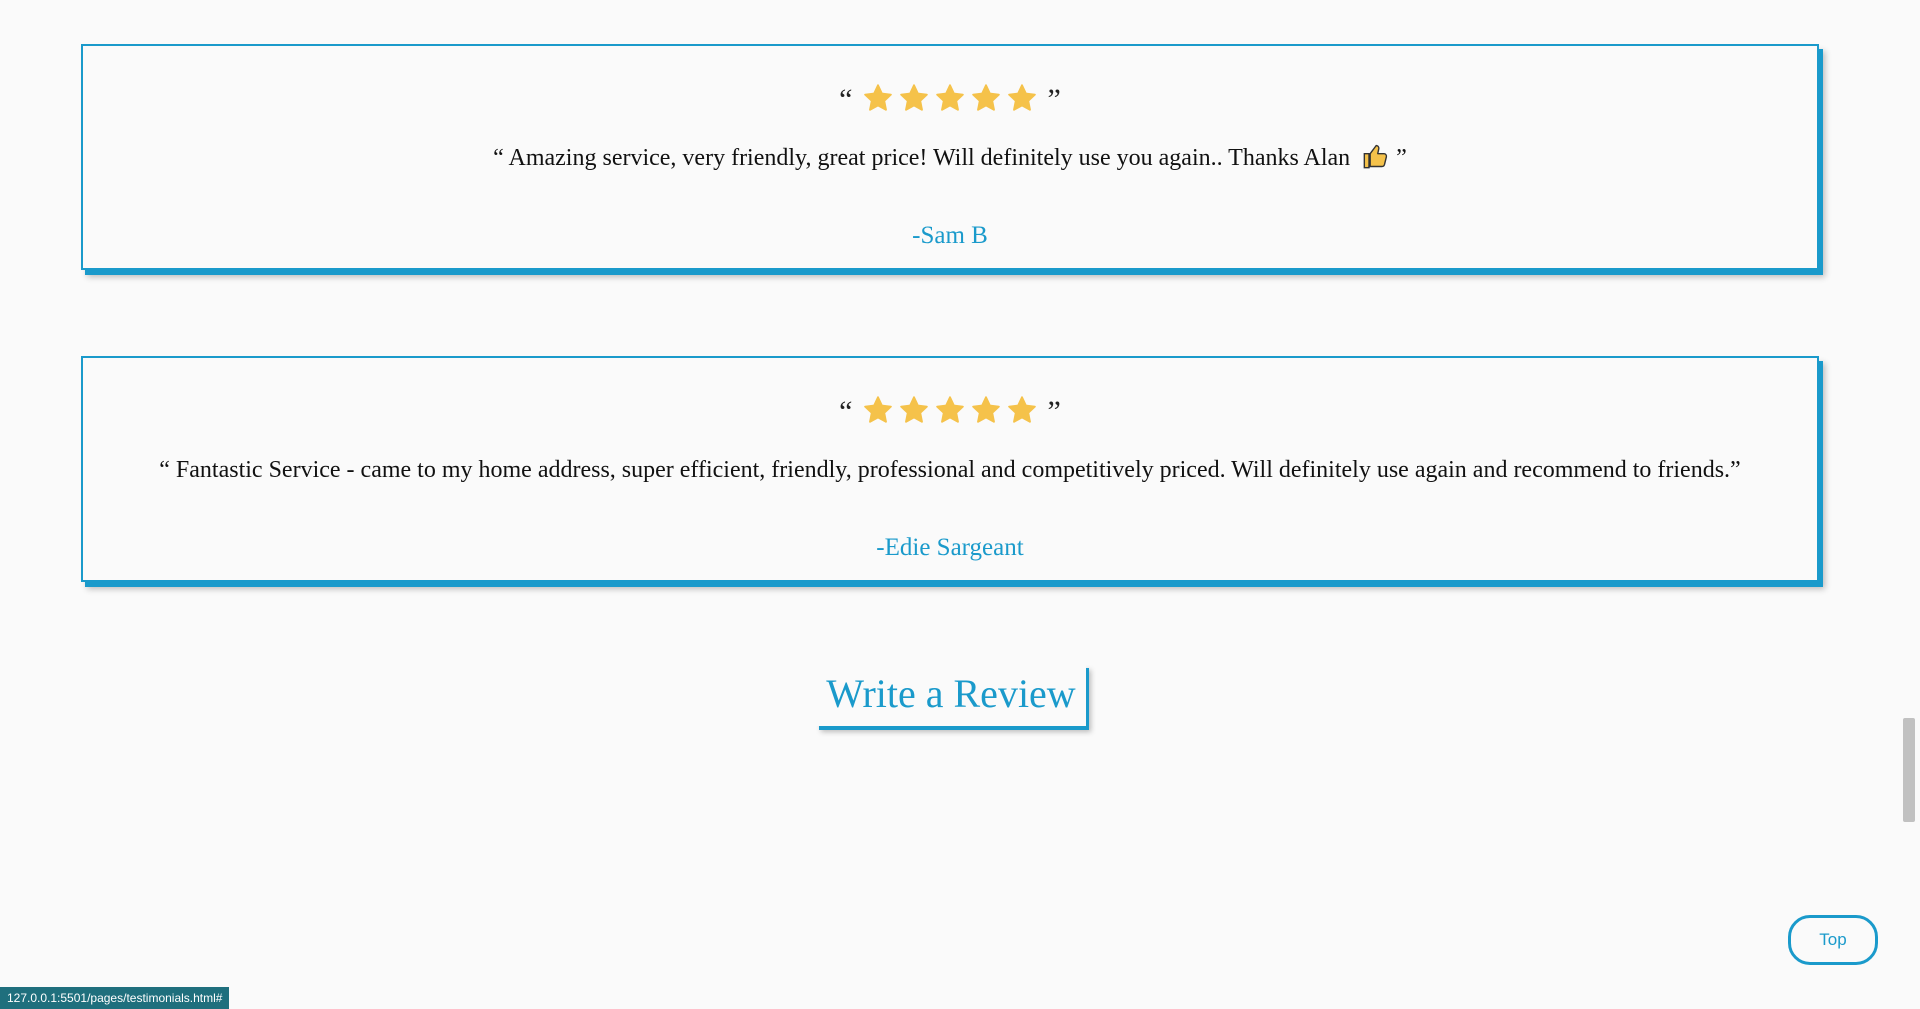  What do you see at coordinates (1401, 158) in the screenshot?
I see `quote-end: ”` at bounding box center [1401, 158].